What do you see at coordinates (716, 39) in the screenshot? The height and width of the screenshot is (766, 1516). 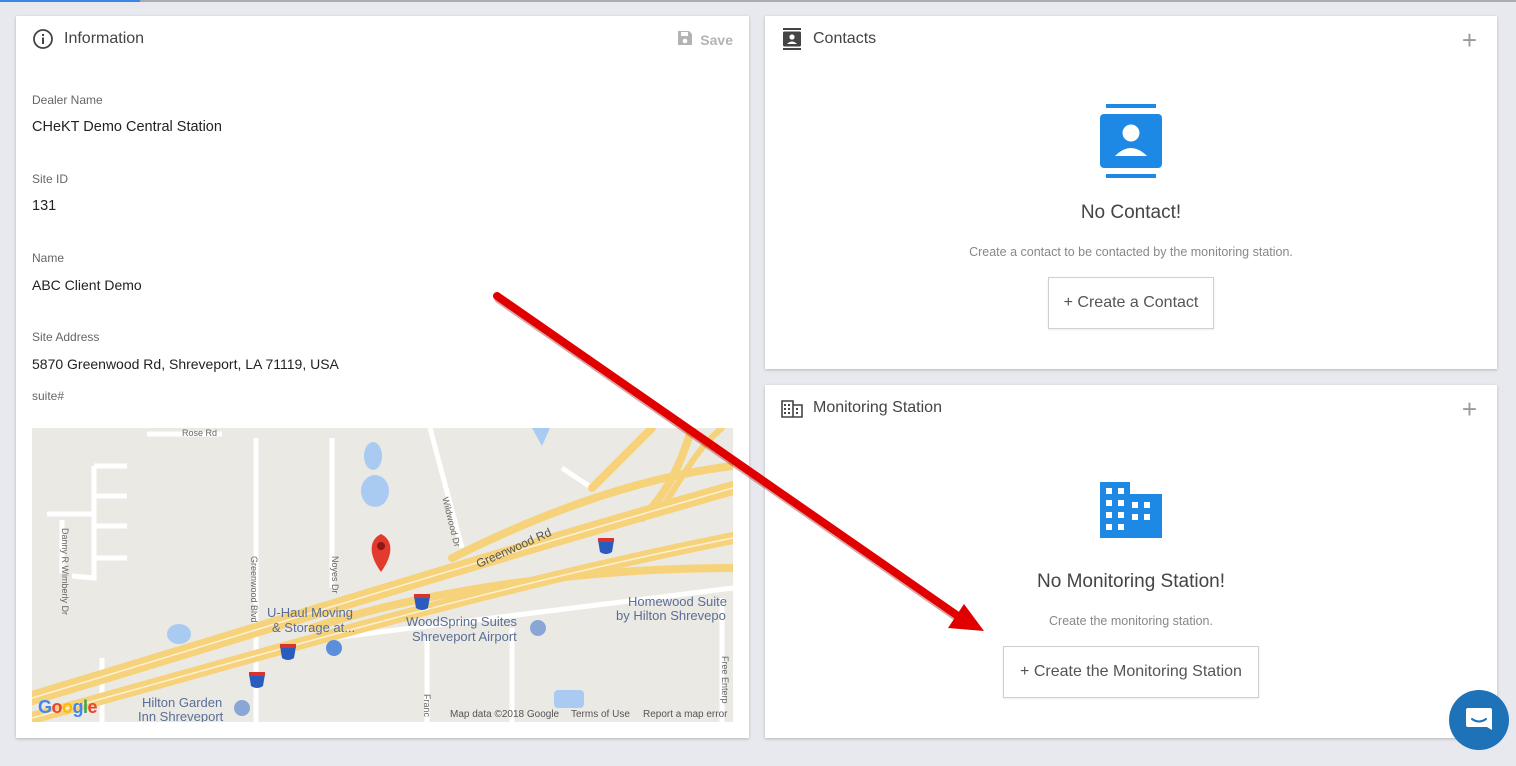 I see `save-label: Save` at bounding box center [716, 39].